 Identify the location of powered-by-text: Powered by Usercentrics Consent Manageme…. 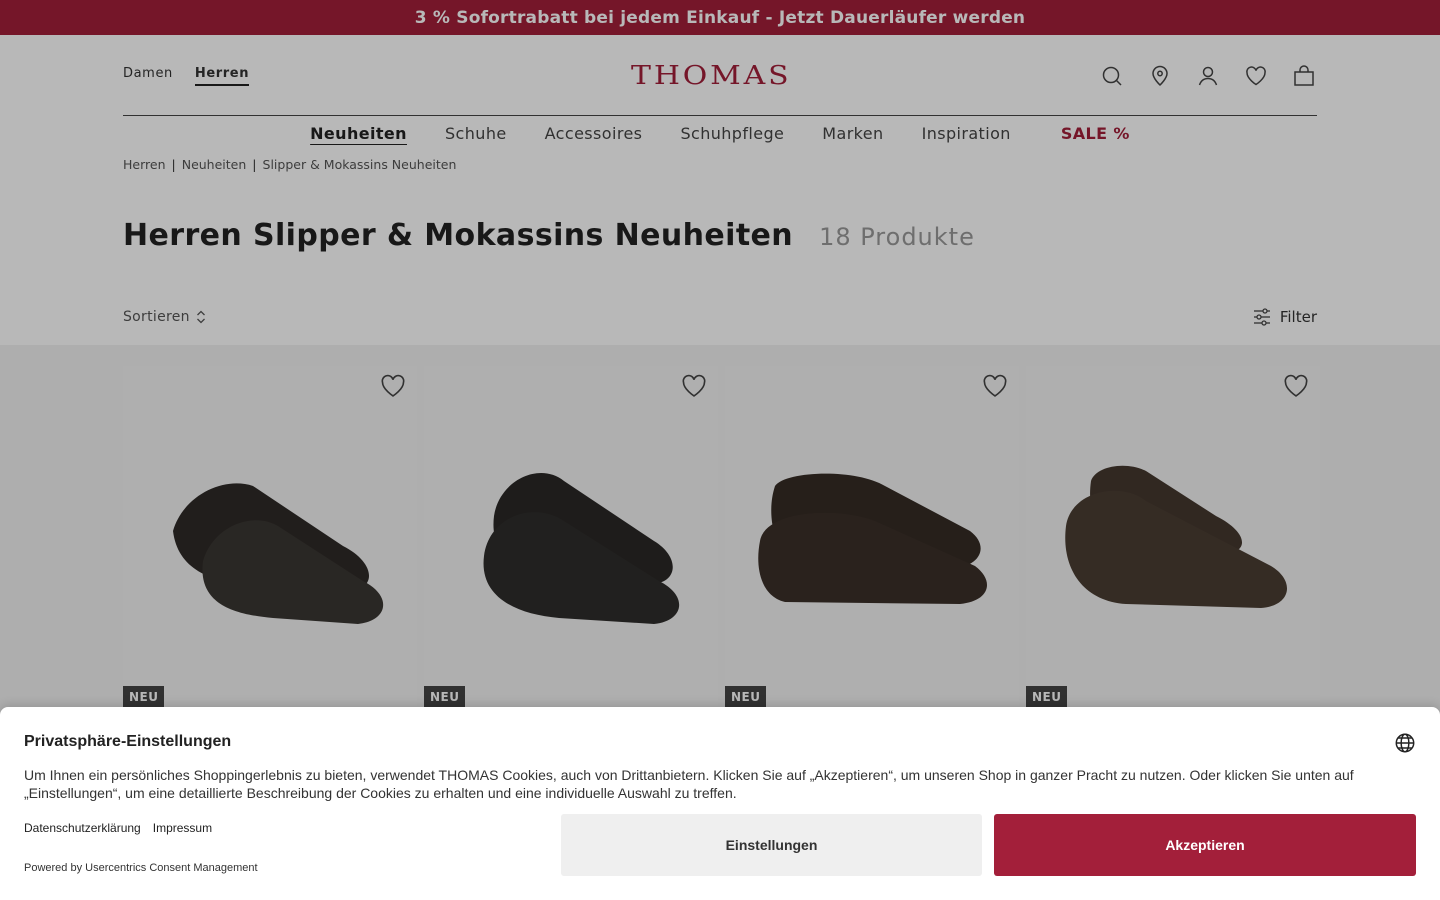
(141, 868).